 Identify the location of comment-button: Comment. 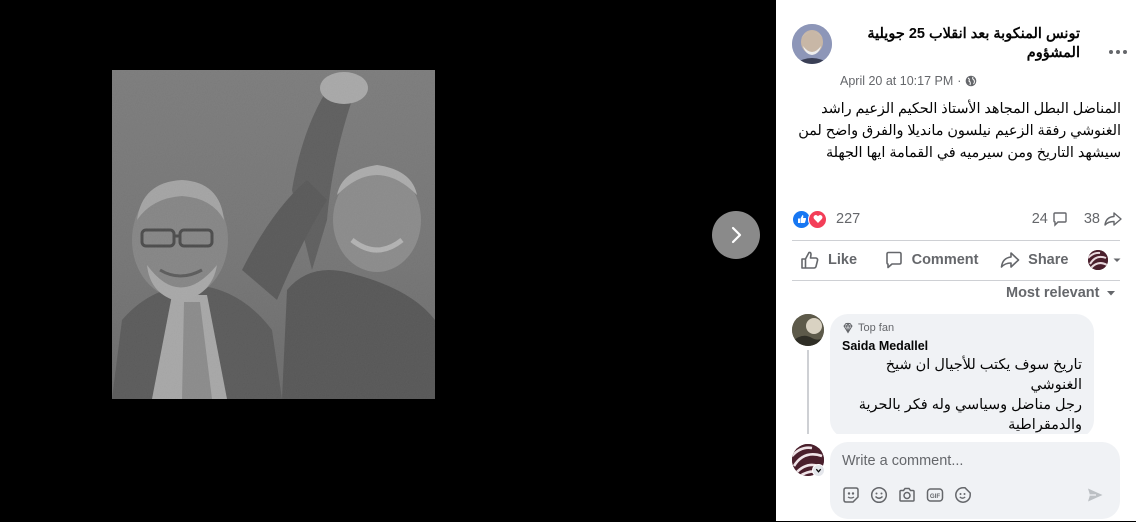
(930, 260).